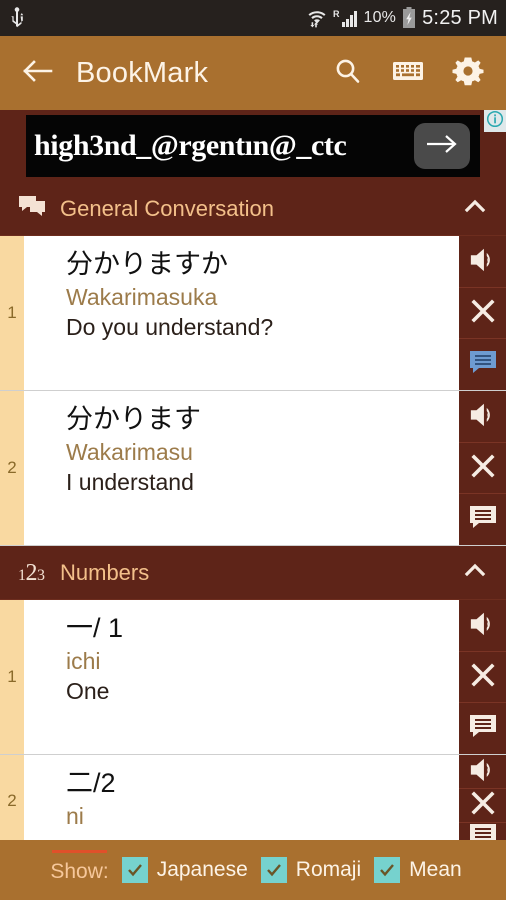 The width and height of the screenshot is (506, 900). What do you see at coordinates (240, 797) in the screenshot?
I see `list-item-body: 二/2 ni` at bounding box center [240, 797].